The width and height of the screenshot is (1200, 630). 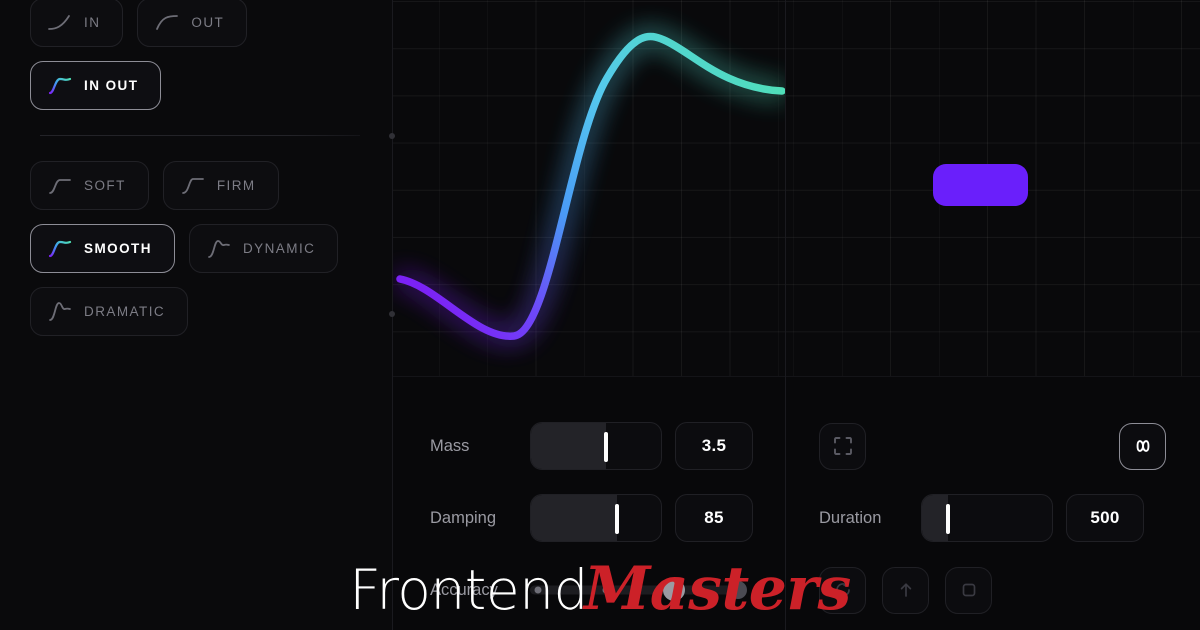 What do you see at coordinates (463, 517) in the screenshot?
I see `damping-label: Damping` at bounding box center [463, 517].